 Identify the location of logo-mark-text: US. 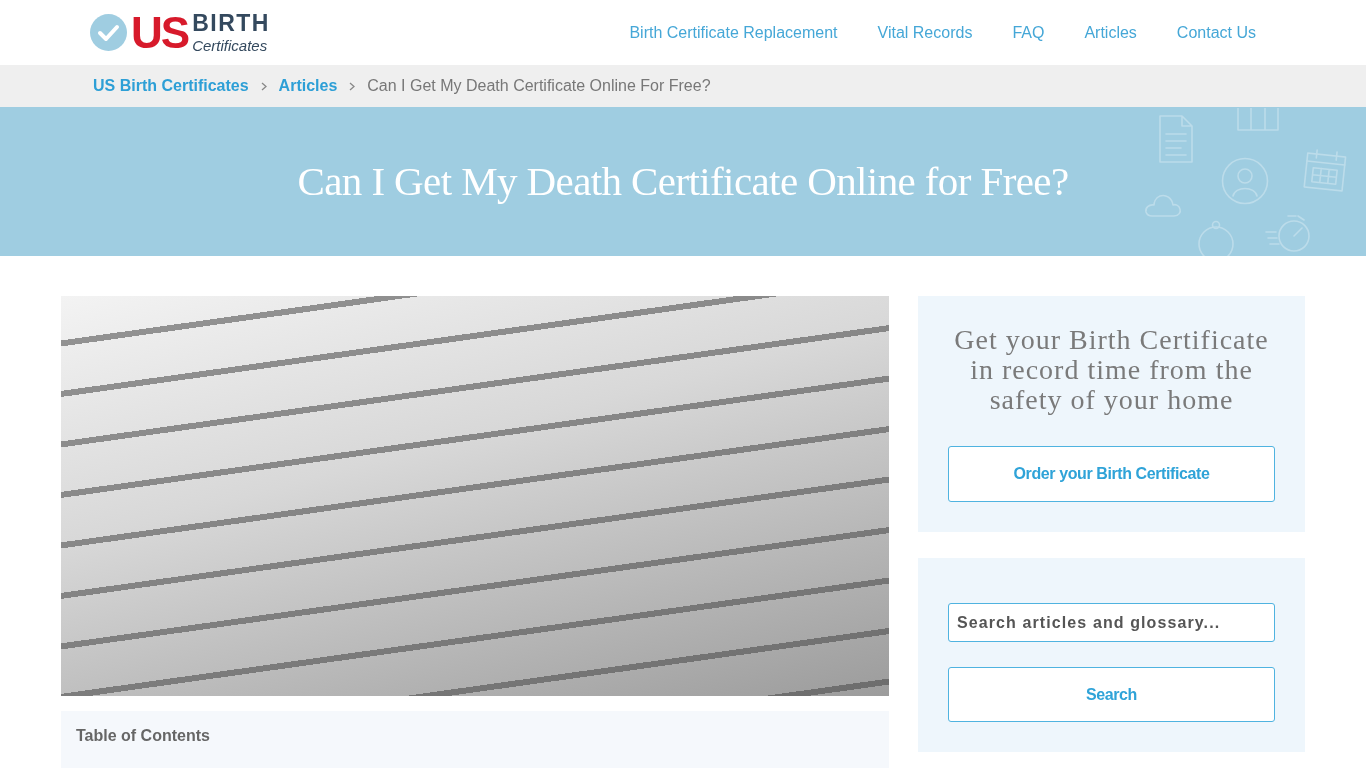
(160, 32).